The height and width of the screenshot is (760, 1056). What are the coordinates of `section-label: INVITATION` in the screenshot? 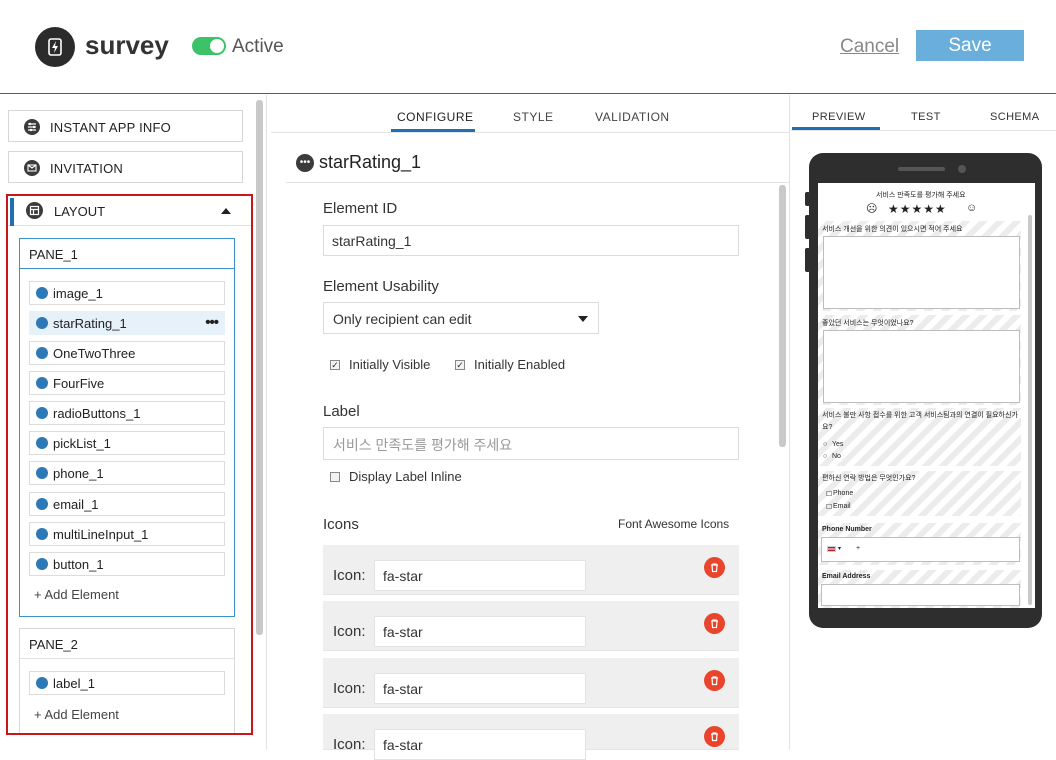 It's located at (87, 168).